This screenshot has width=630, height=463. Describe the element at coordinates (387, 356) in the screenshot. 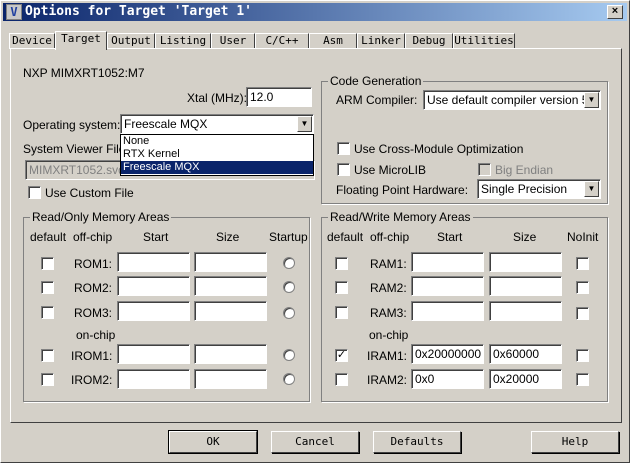

I see `iram1-label: IRAM1:` at that location.